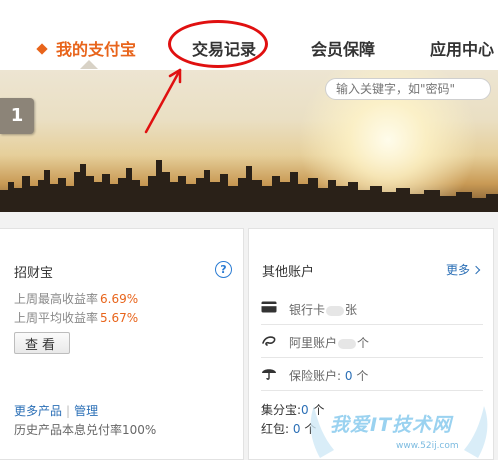  What do you see at coordinates (307, 310) in the screenshot?
I see `bank-card-text: 银行卡` at bounding box center [307, 310].